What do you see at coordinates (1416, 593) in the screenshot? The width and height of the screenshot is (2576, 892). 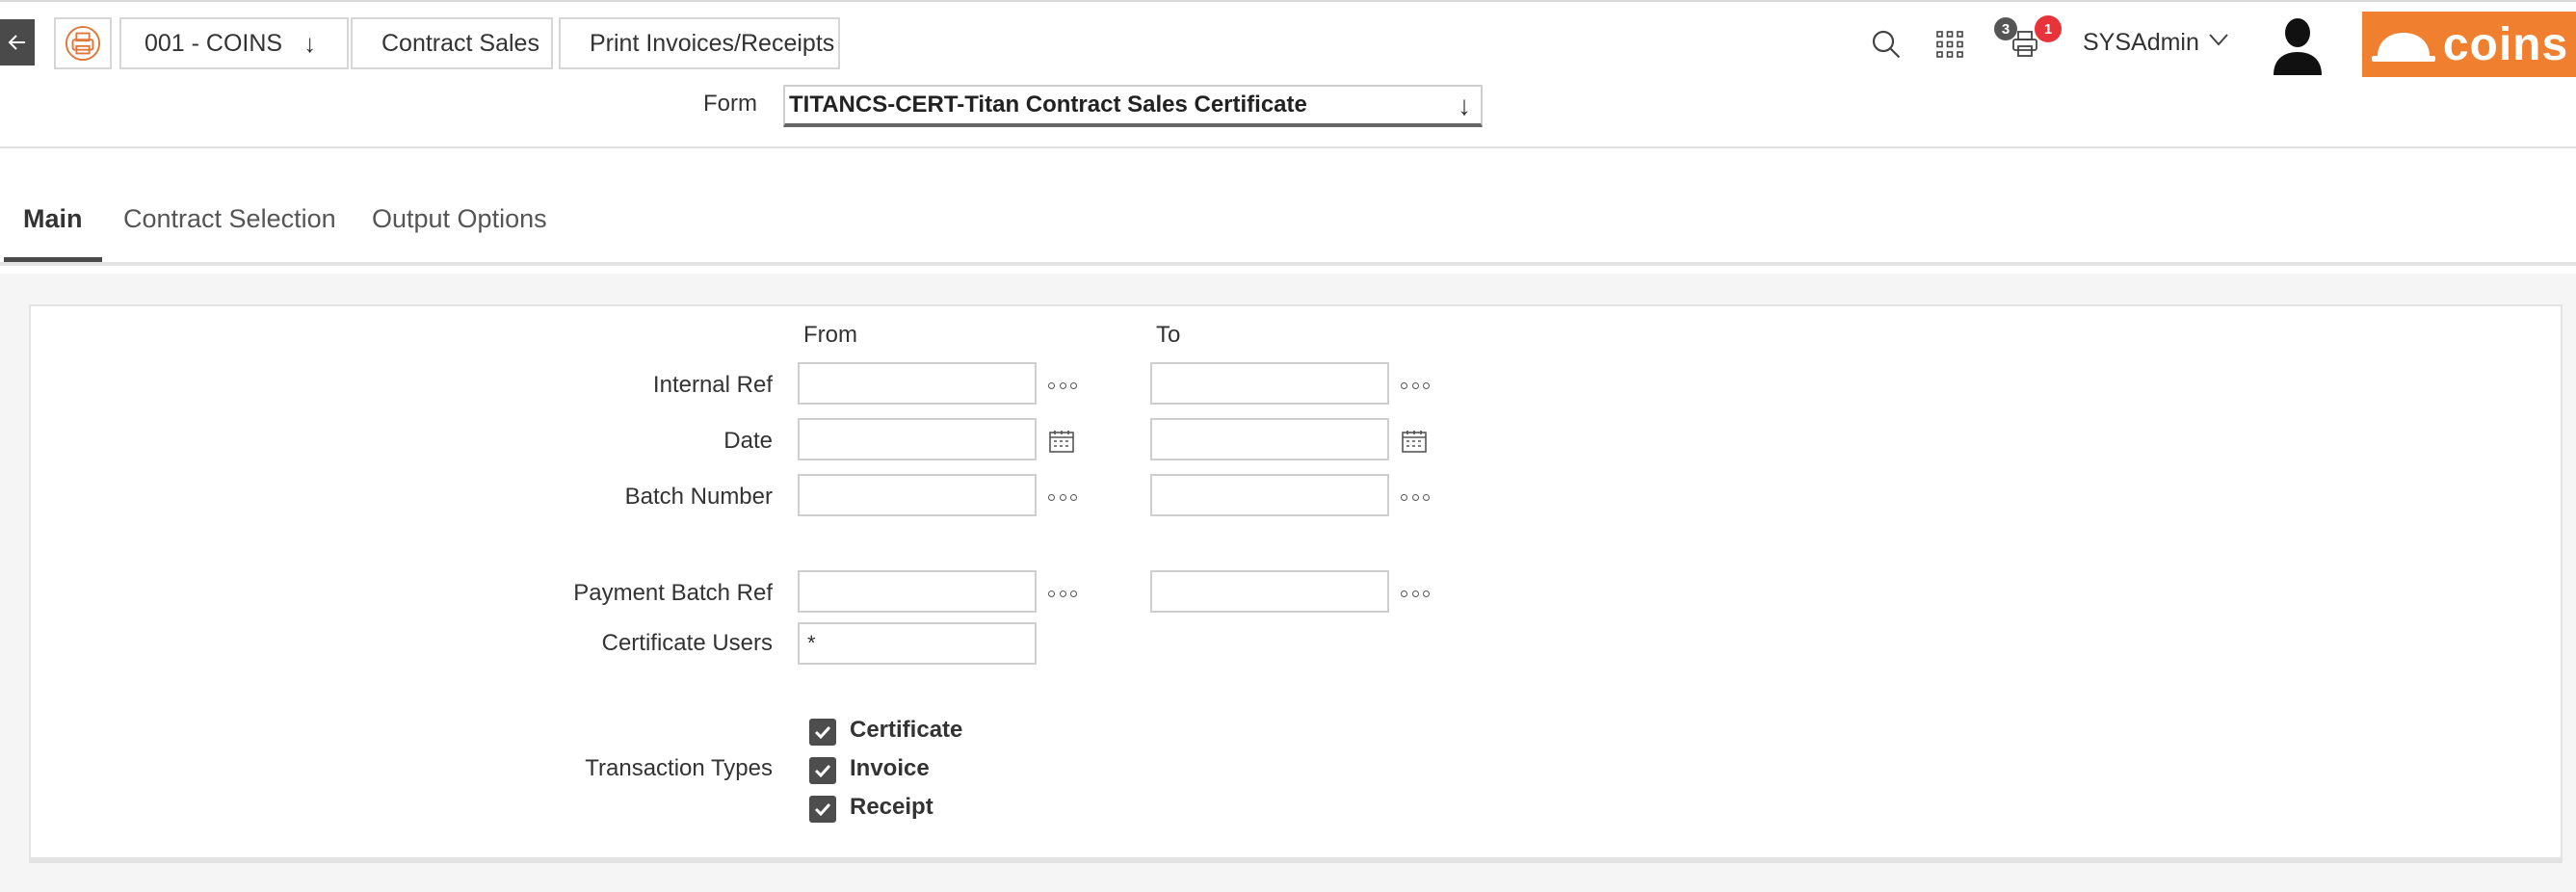 I see `payment-batch-ref-to-lookup` at bounding box center [1416, 593].